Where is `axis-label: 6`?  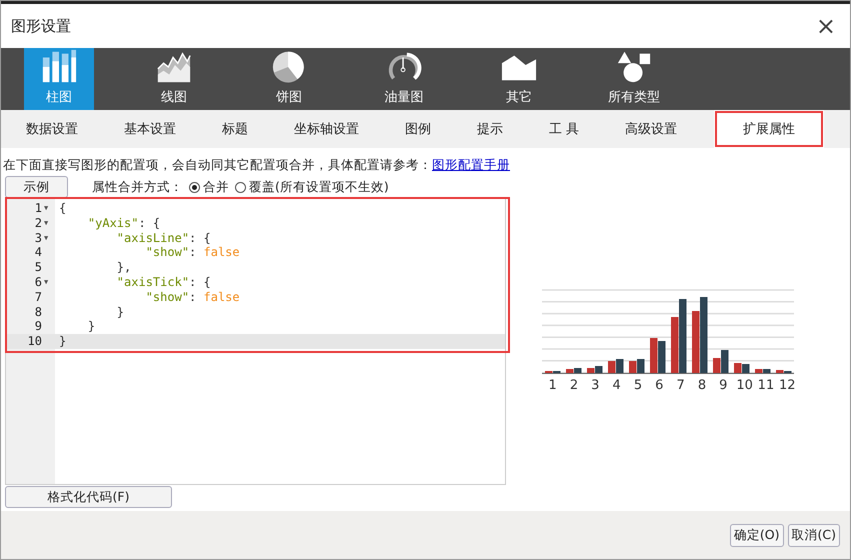 axis-label: 6 is located at coordinates (659, 385).